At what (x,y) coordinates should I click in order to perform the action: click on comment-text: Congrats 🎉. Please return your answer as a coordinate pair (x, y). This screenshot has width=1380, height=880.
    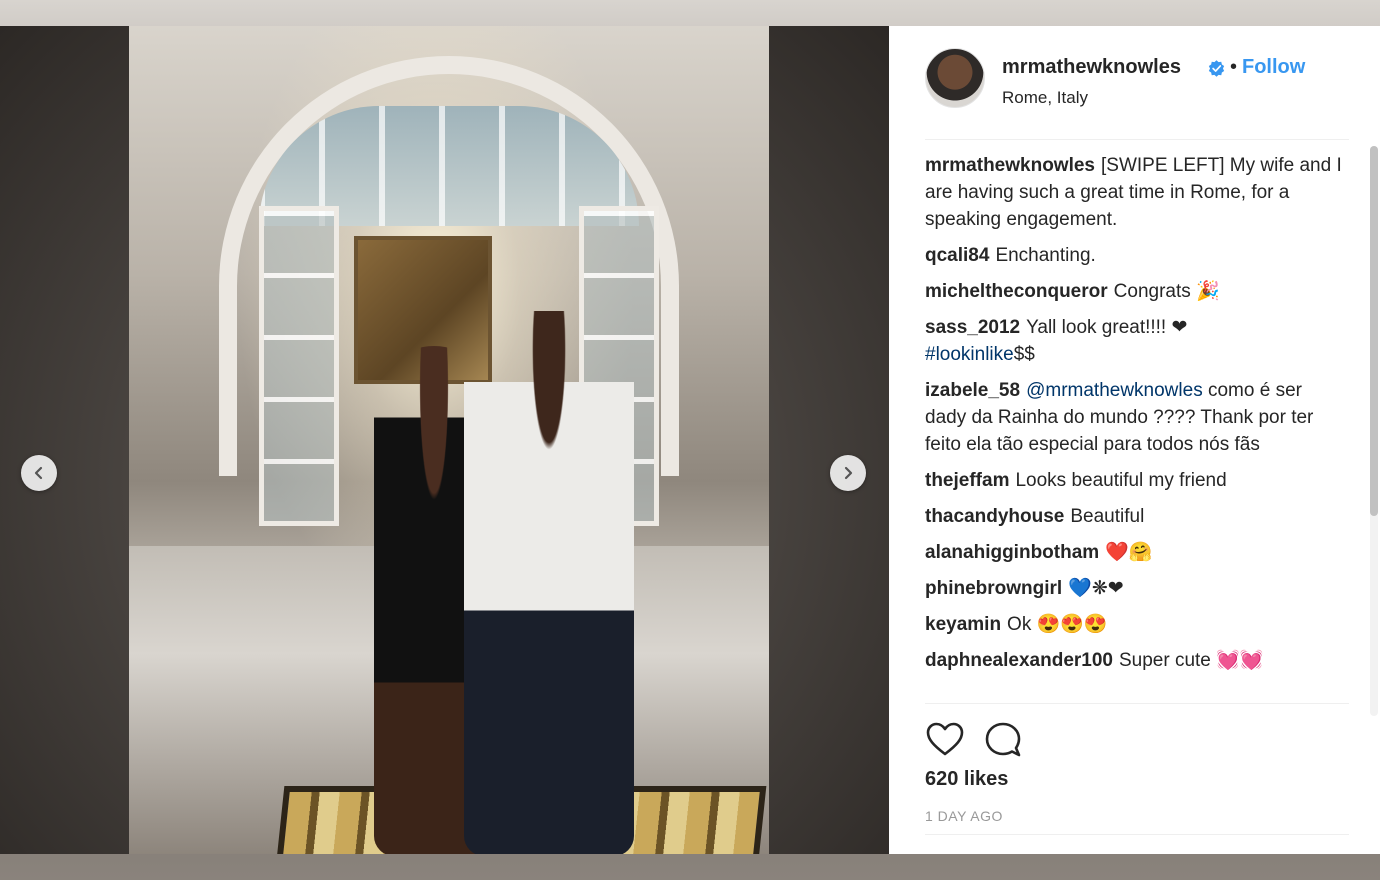
    Looking at the image, I should click on (1166, 291).